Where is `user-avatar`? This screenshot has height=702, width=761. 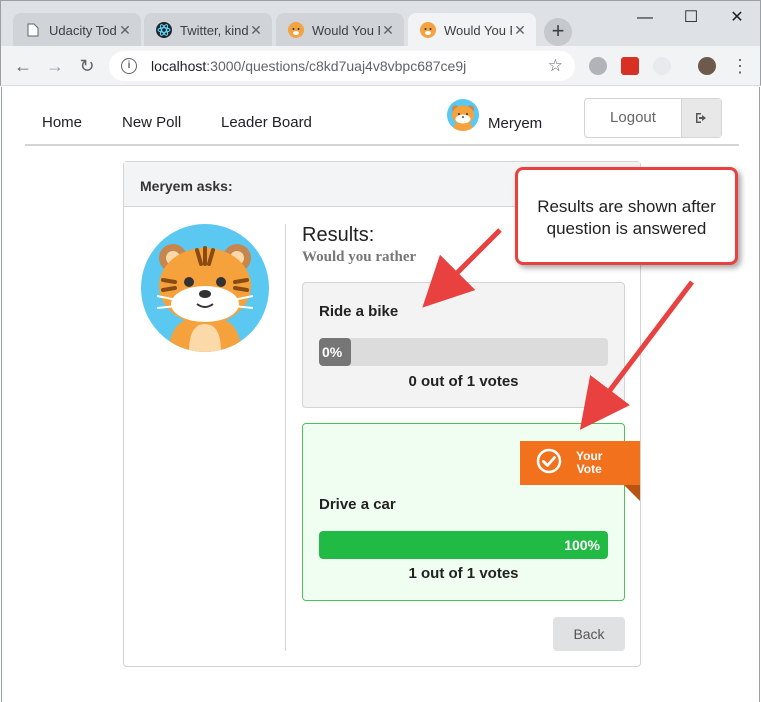 user-avatar is located at coordinates (463, 115).